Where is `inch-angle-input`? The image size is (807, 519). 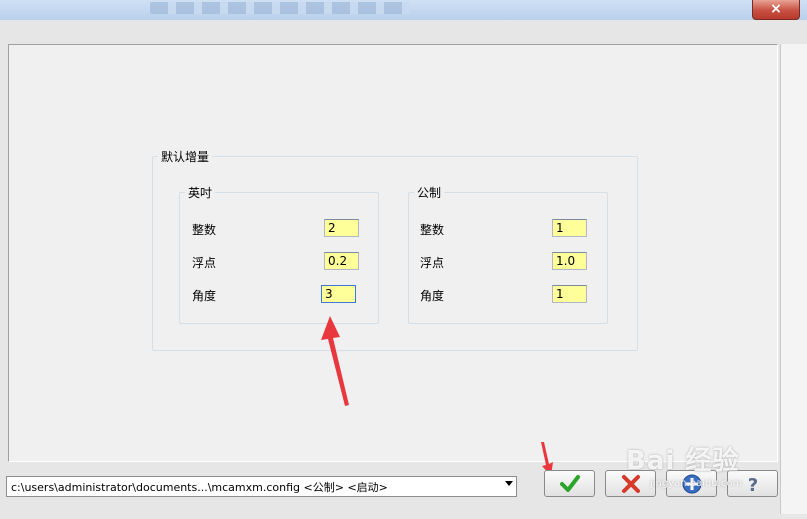
inch-angle-input is located at coordinates (338, 294).